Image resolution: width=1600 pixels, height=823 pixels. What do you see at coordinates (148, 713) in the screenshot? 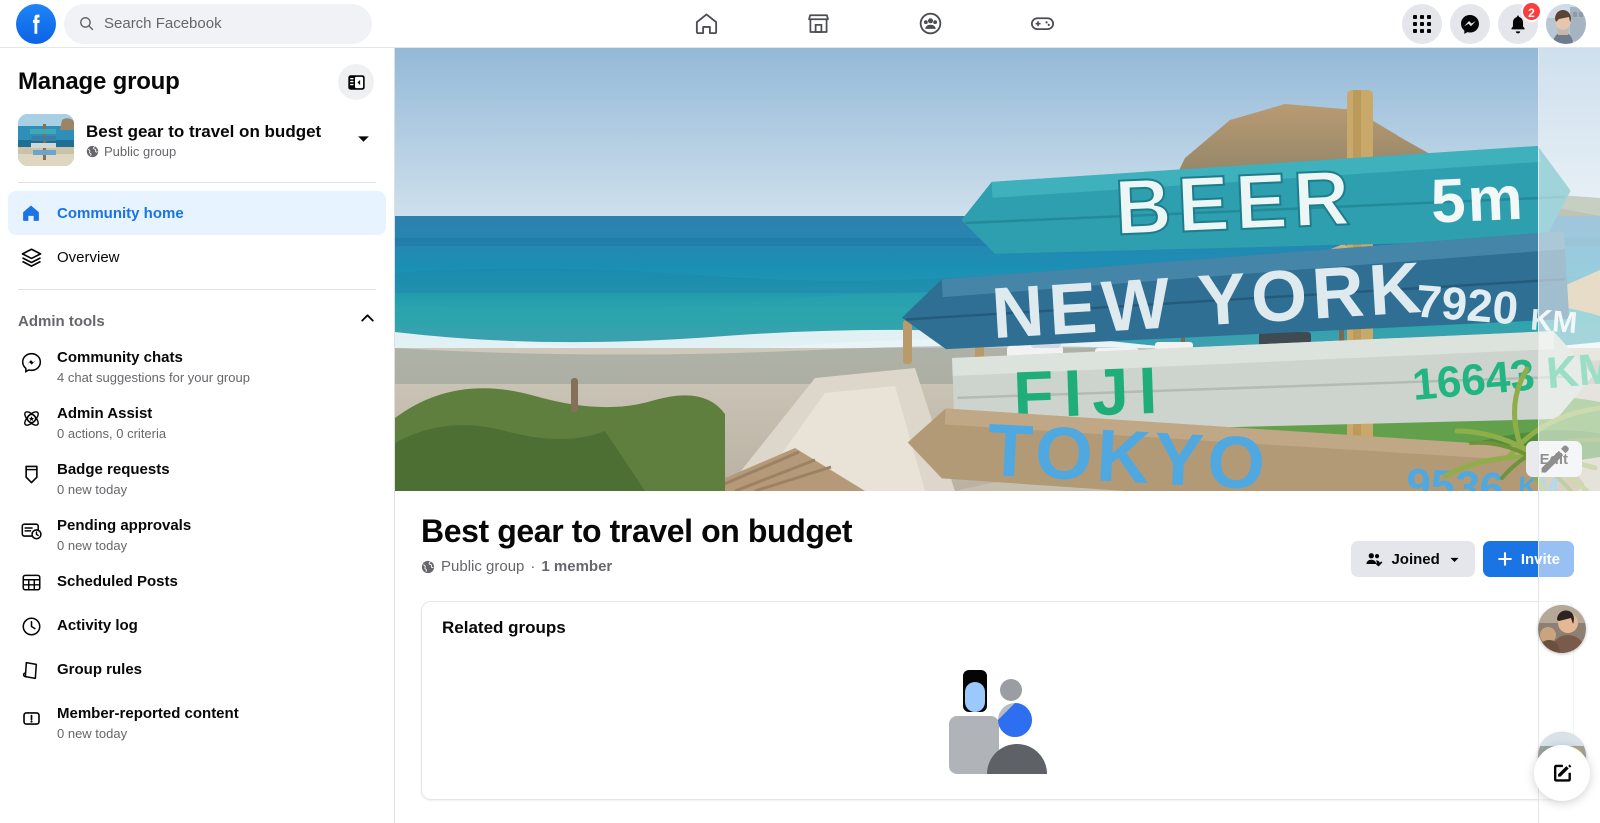
I see `tool-title: Member-reported content` at bounding box center [148, 713].